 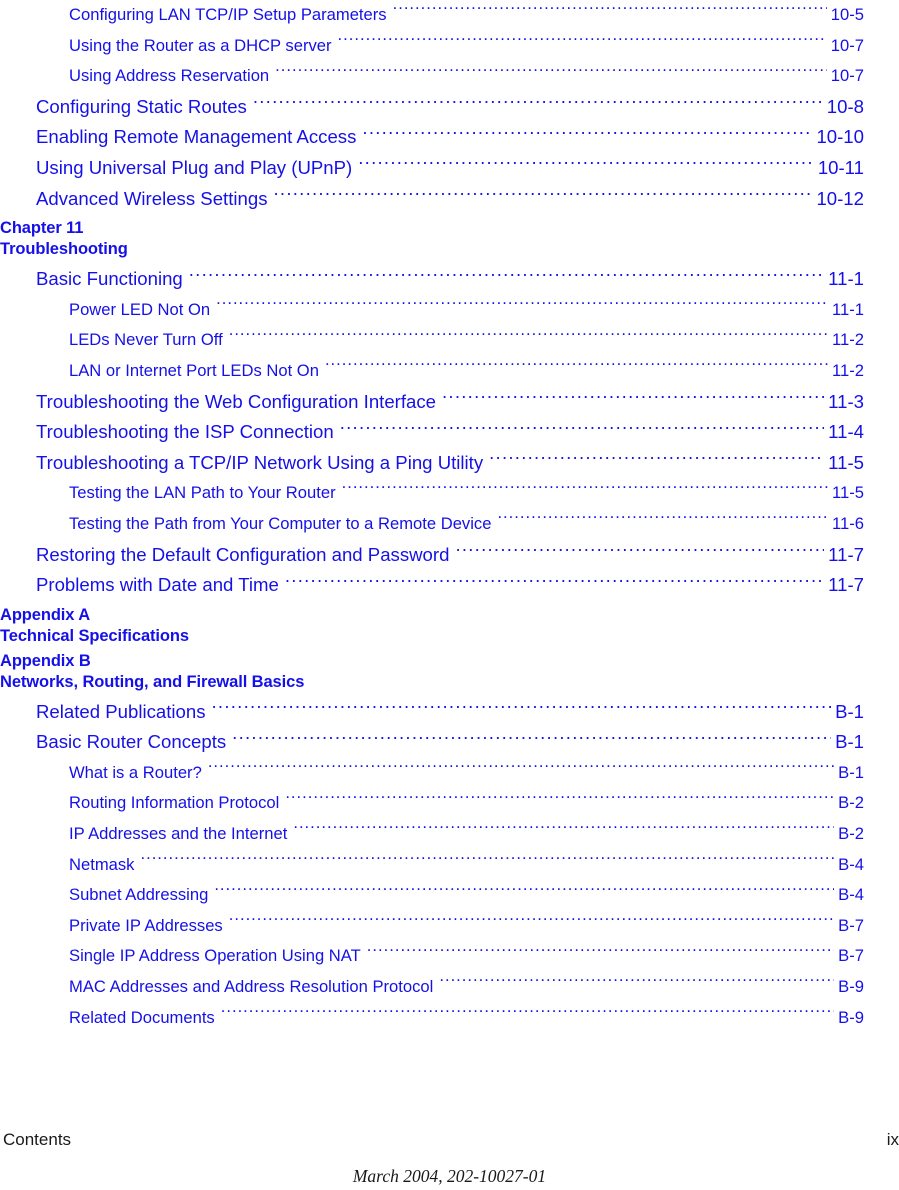 I want to click on toc-entry-title: Basic Functioning, so click(x=109, y=279).